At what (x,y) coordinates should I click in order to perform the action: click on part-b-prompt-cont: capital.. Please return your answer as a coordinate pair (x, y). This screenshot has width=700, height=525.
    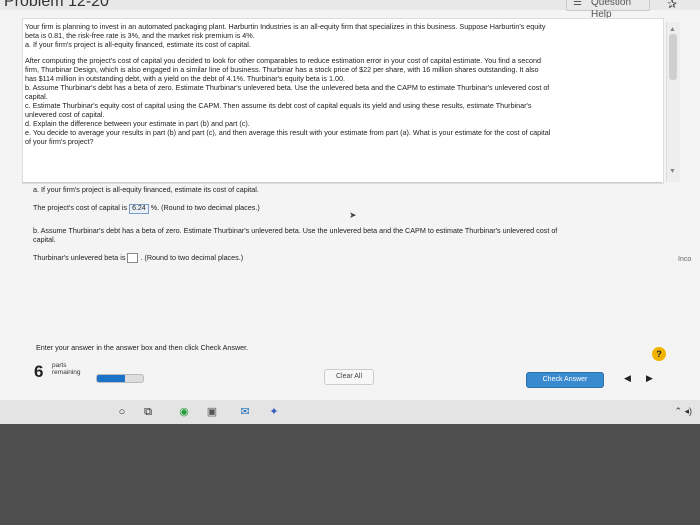
    Looking at the image, I should click on (44, 239).